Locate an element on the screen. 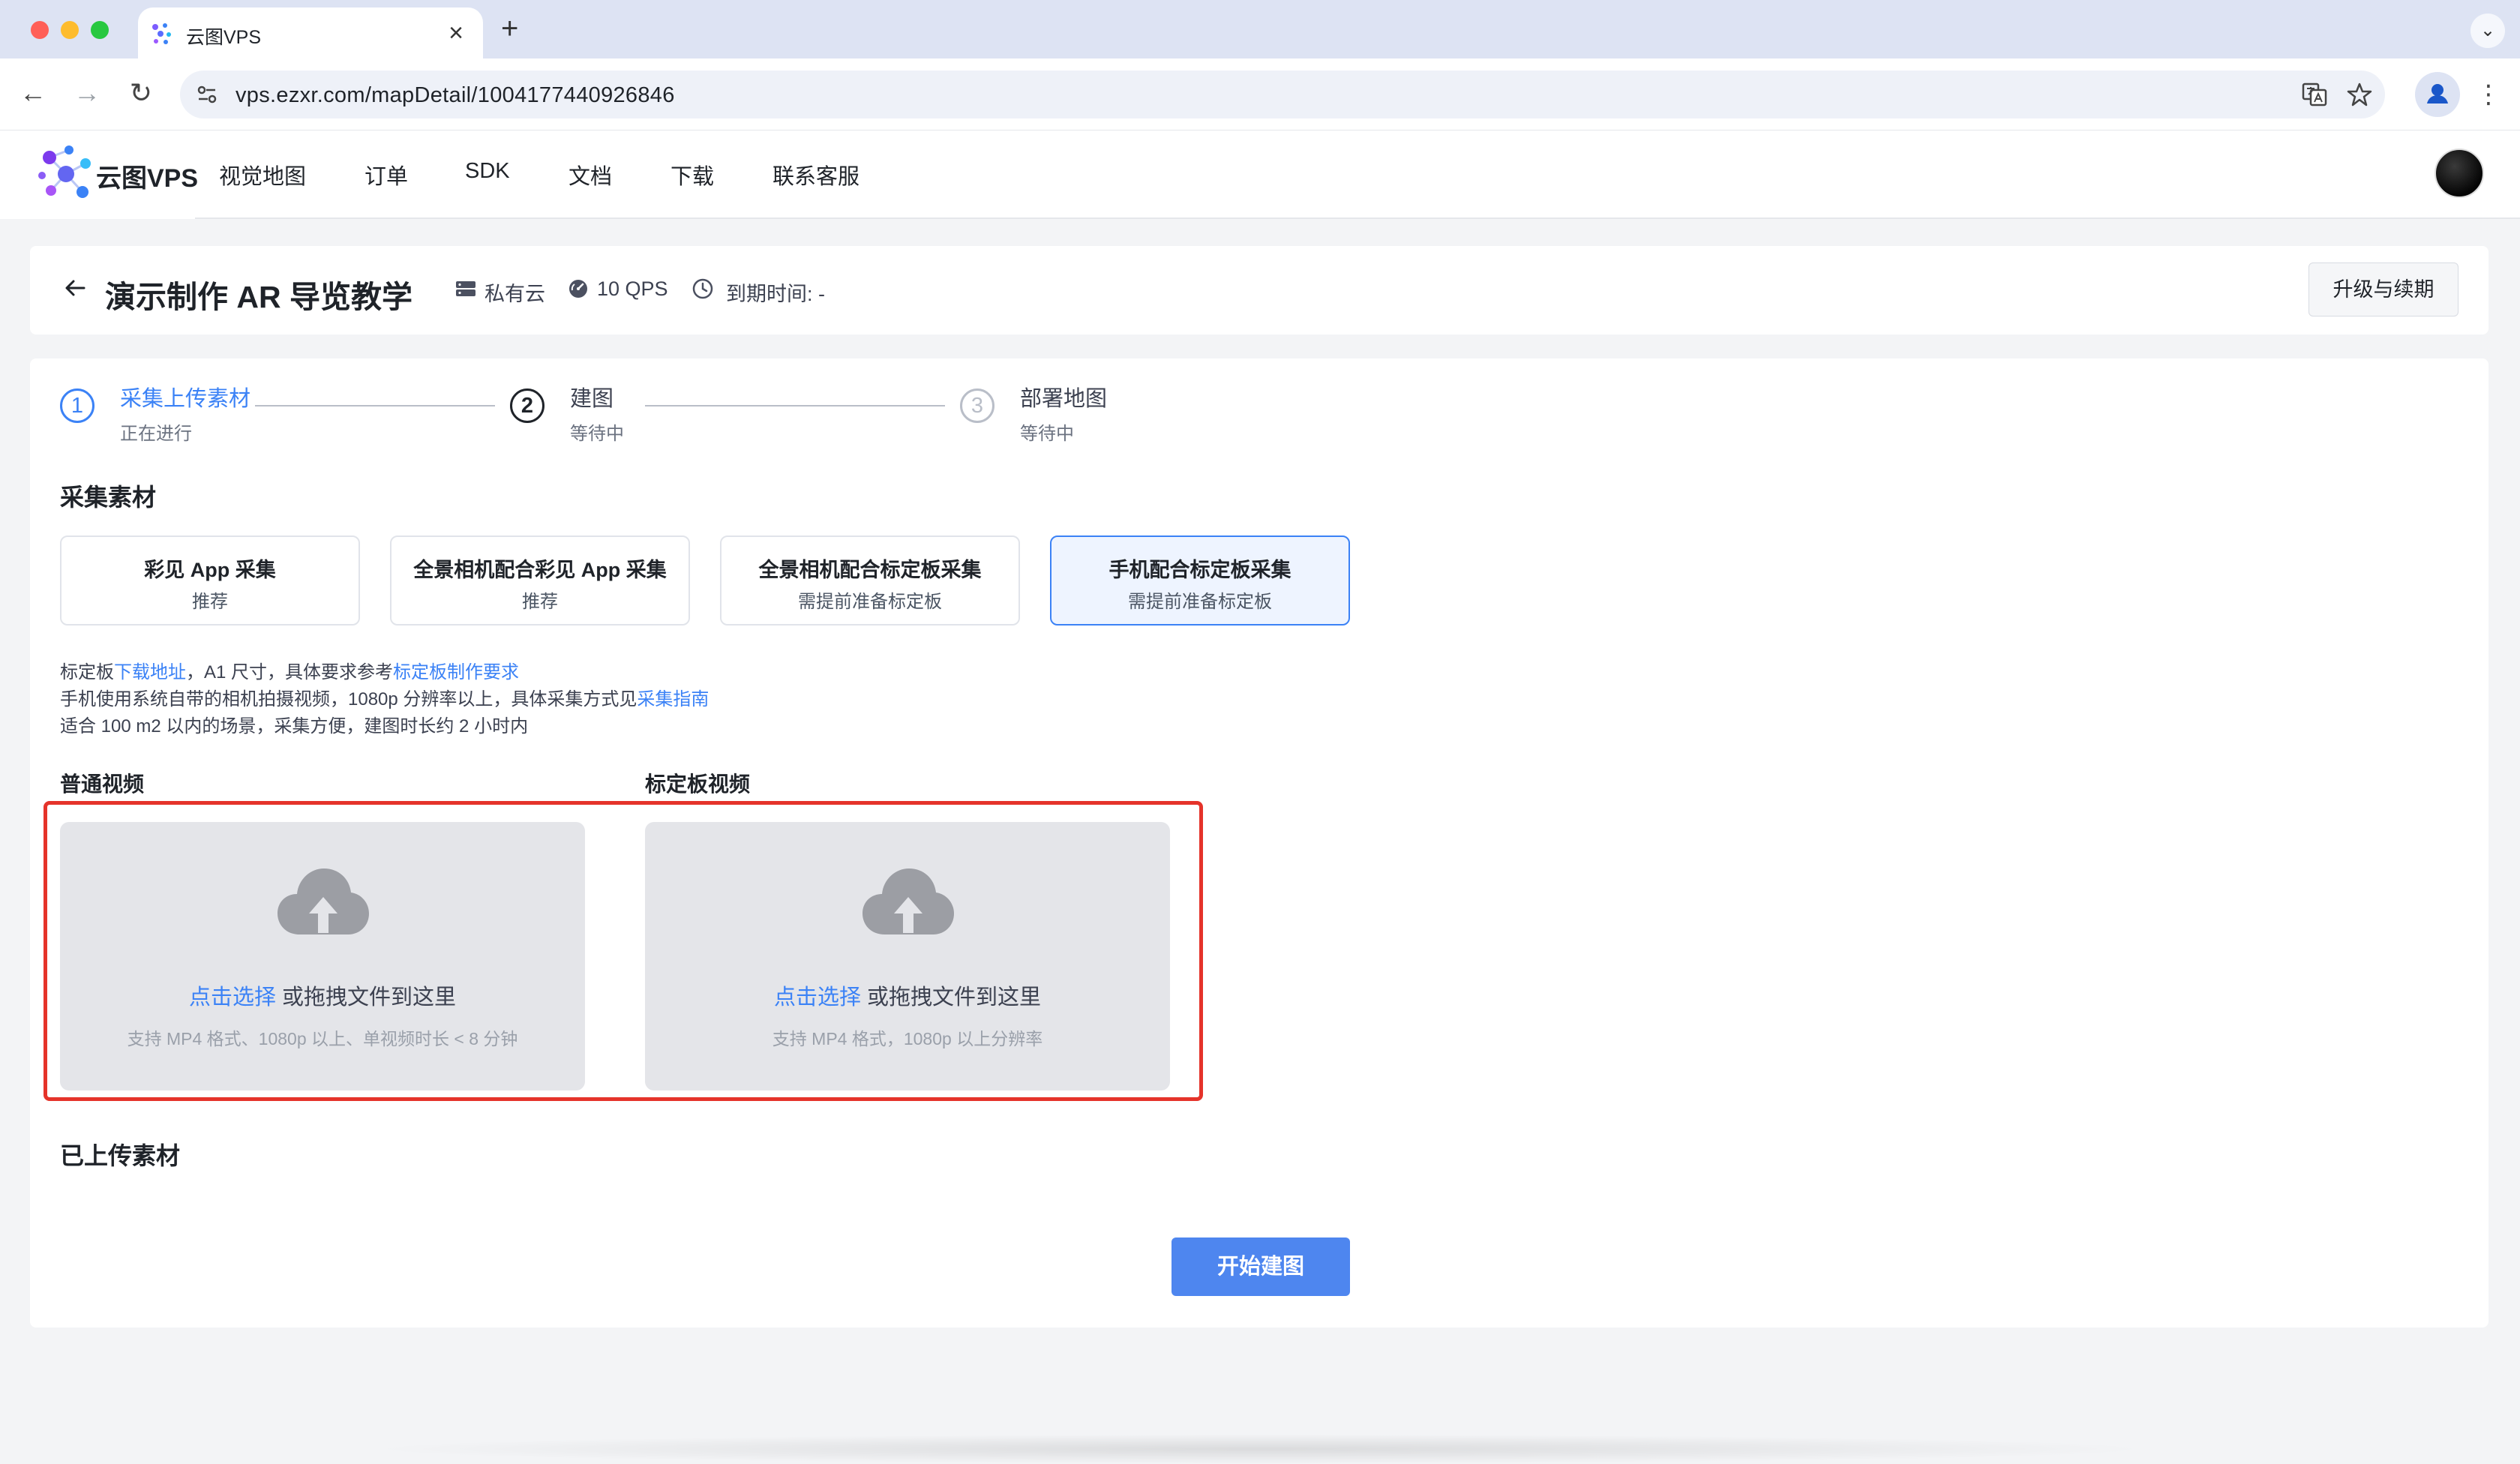 The height and width of the screenshot is (1464, 2520). tab-search-button: ⌄ is located at coordinates (2487, 31).